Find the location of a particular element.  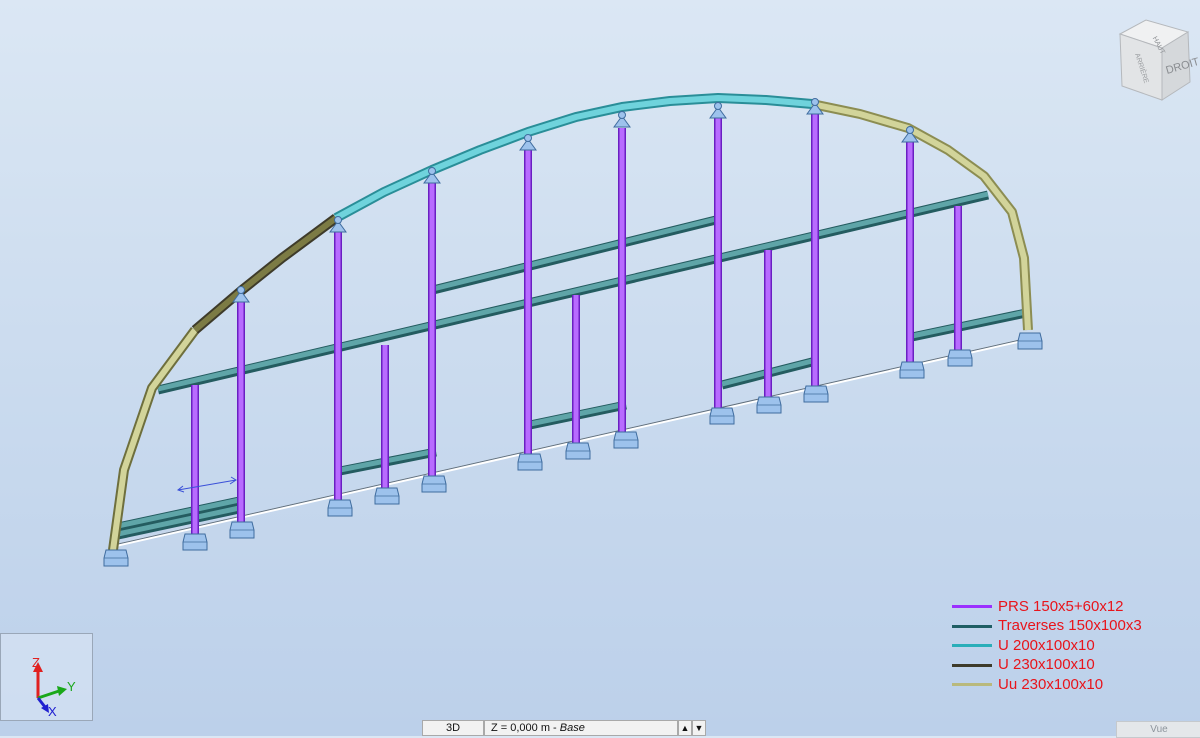

level-prefix: Z = 0,000 m - is located at coordinates (525, 728).